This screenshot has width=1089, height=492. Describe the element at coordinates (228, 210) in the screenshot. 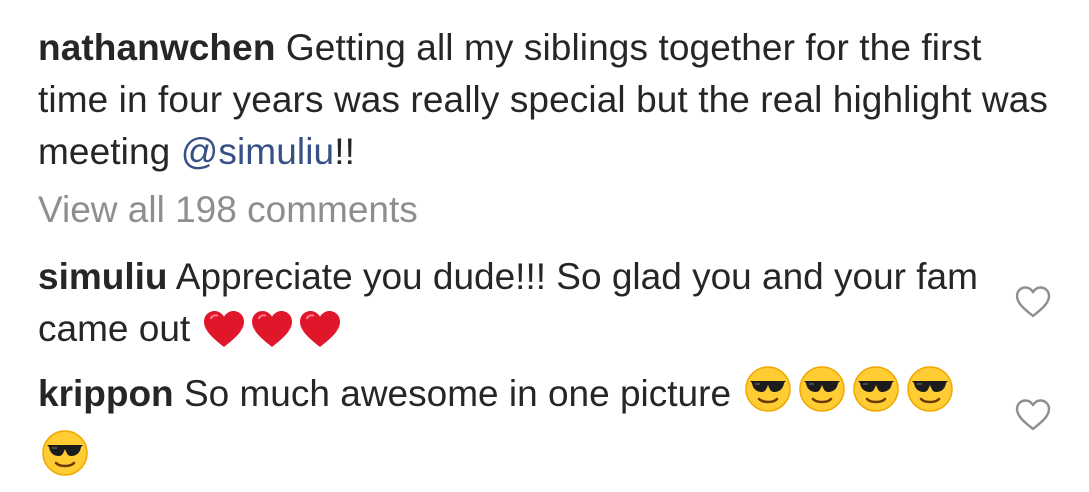

I see `view-all-comments-link: View all 198 comments` at that location.